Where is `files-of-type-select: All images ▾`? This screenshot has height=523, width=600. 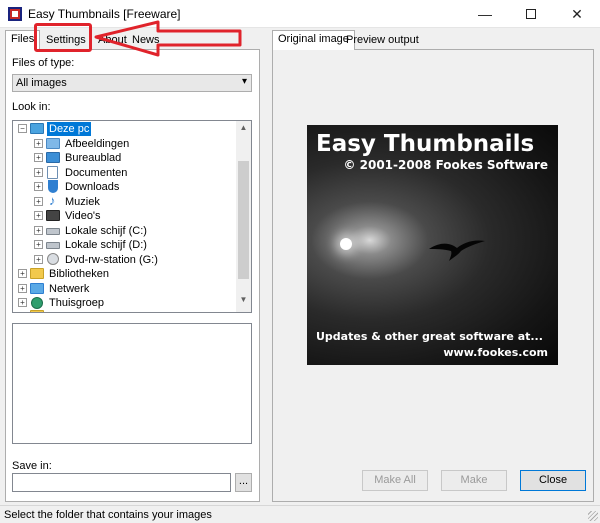 files-of-type-select: All images ▾ is located at coordinates (132, 83).